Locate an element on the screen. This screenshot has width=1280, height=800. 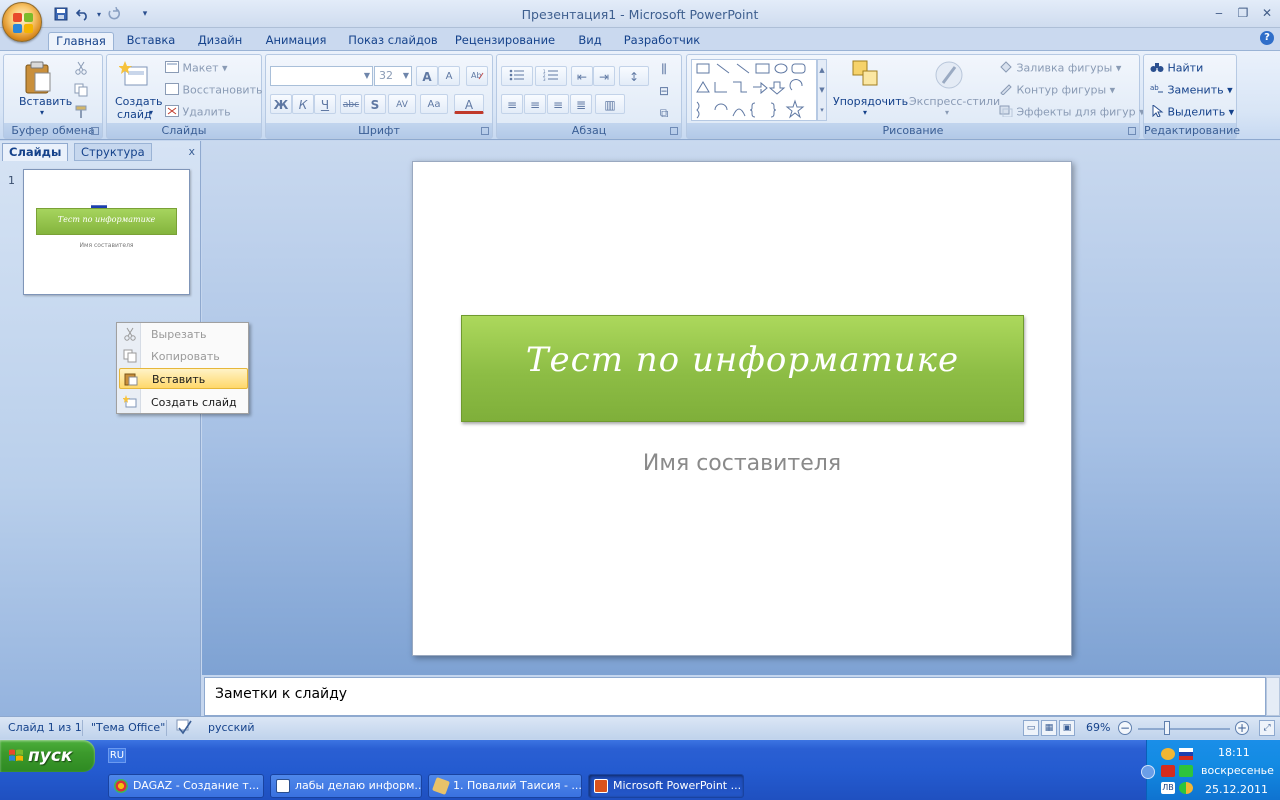
shape-effects-button: Эффекты для фигур ▾ is located at coordinates (1072, 112).